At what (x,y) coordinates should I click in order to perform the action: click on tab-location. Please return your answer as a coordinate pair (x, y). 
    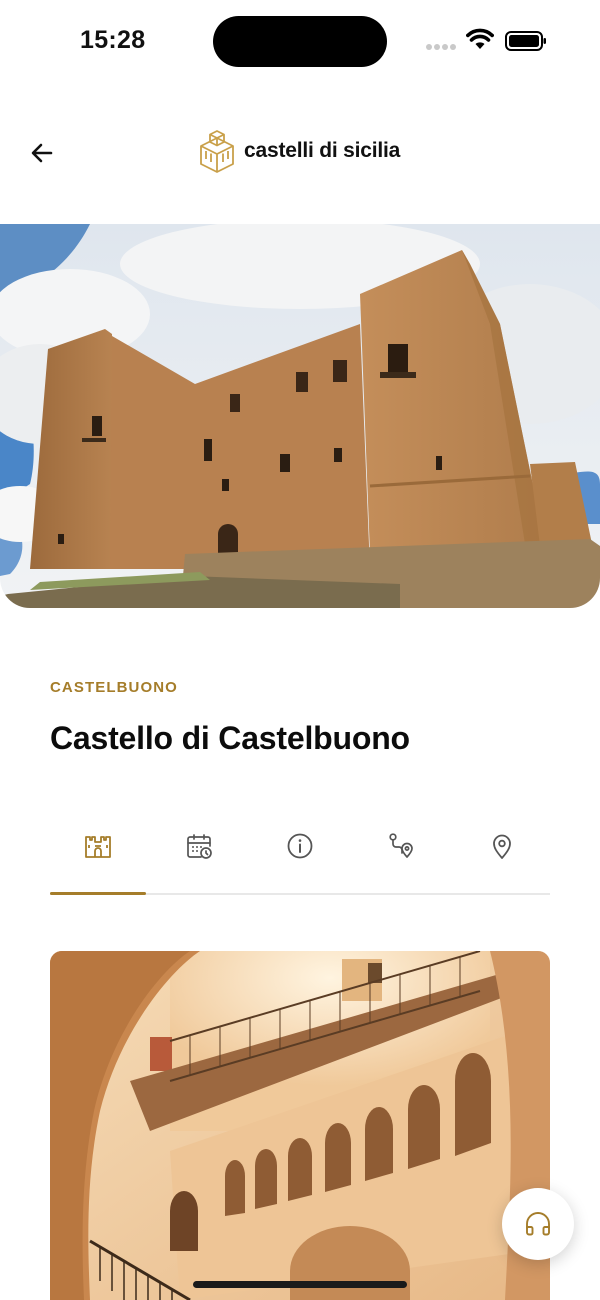
    Looking at the image, I should click on (502, 857).